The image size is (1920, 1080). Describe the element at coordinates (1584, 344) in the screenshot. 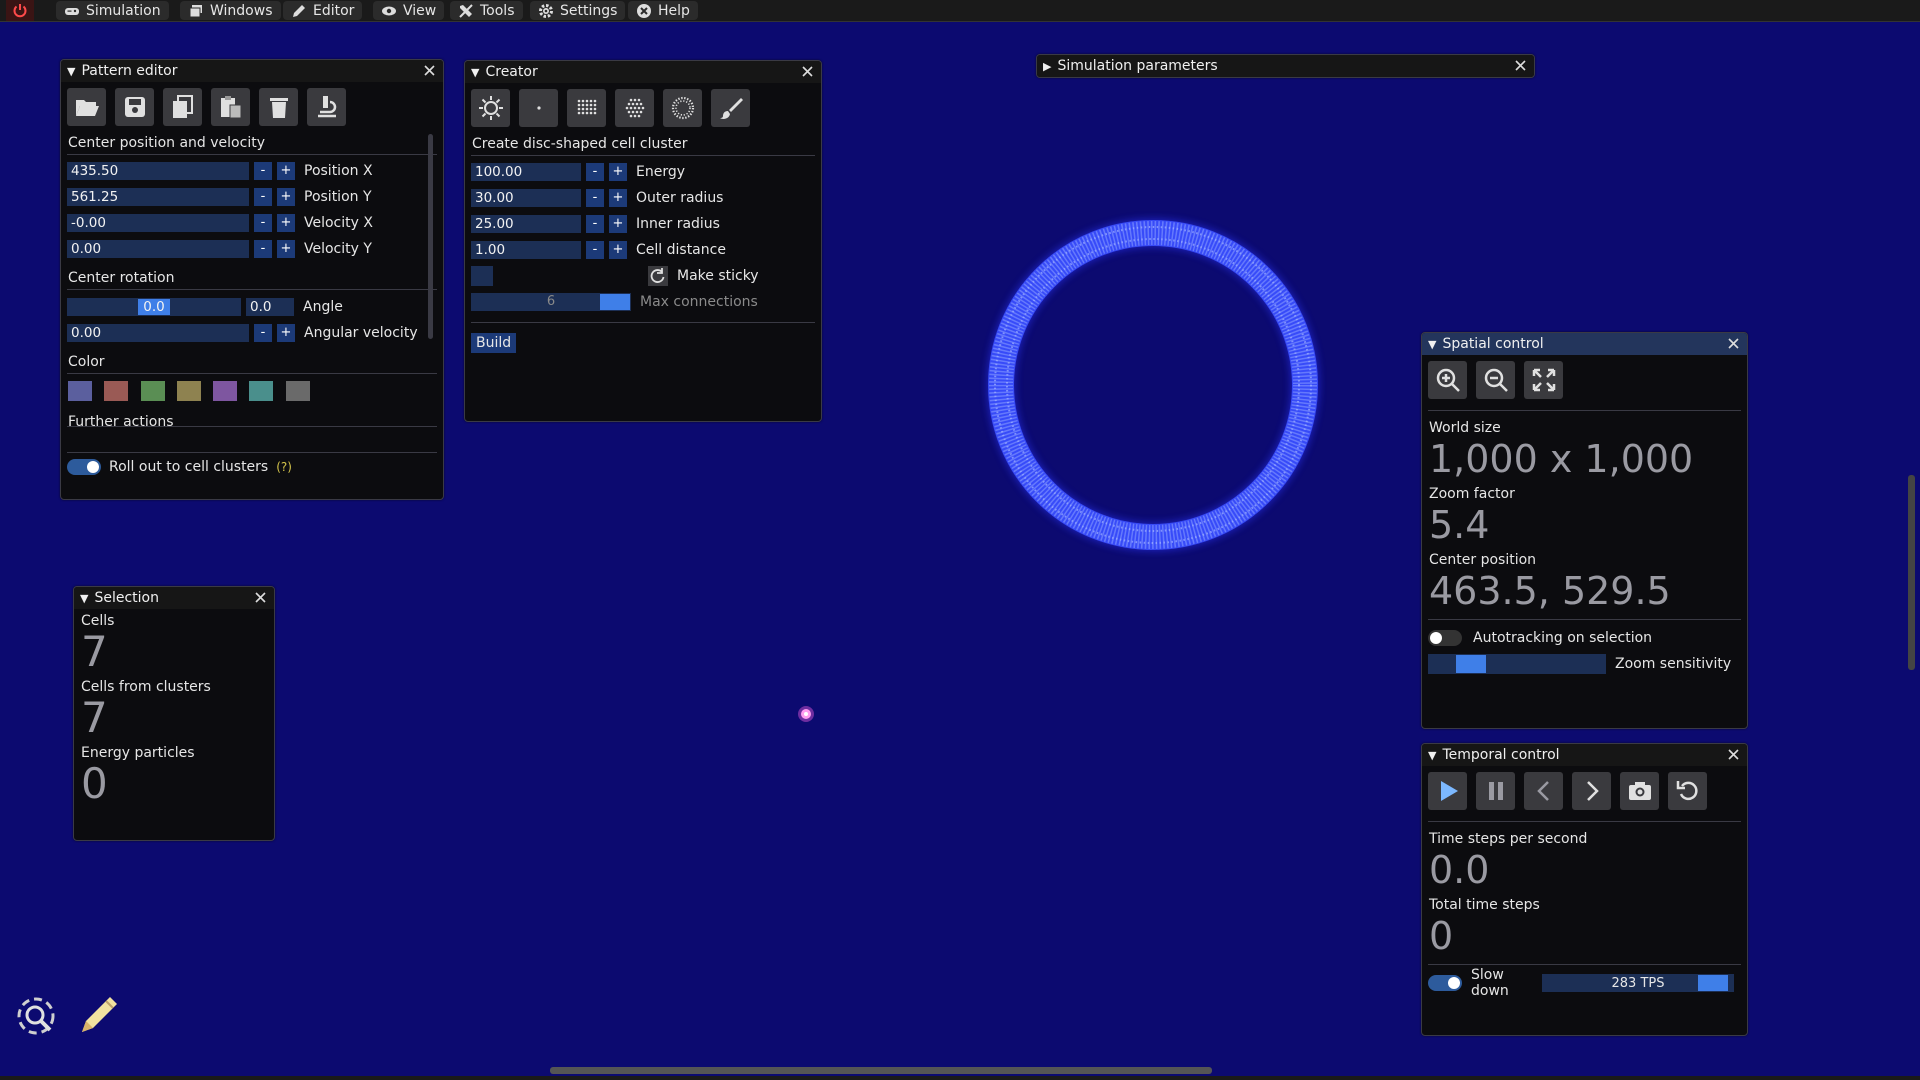

I see `spatial-control-title-bar: ▼ Spatial control` at that location.